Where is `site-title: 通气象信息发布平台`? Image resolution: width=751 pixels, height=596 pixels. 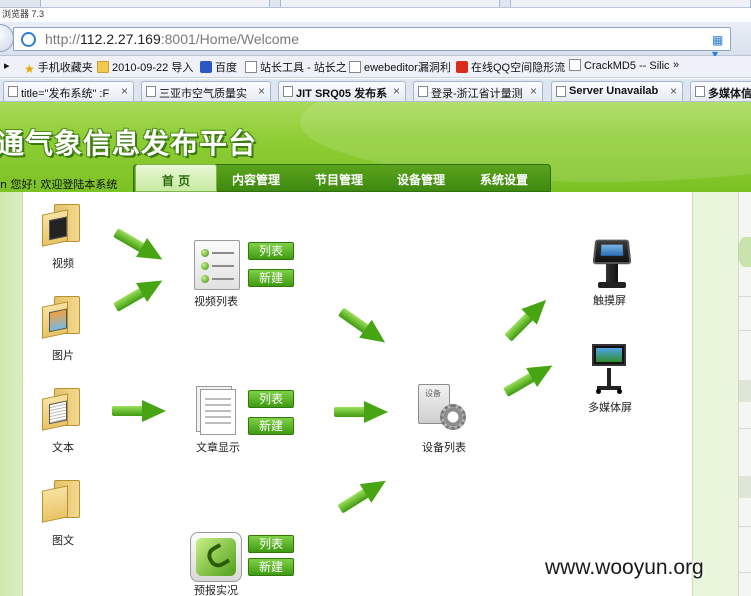
site-title: 通气象信息发布平台 is located at coordinates (129, 143).